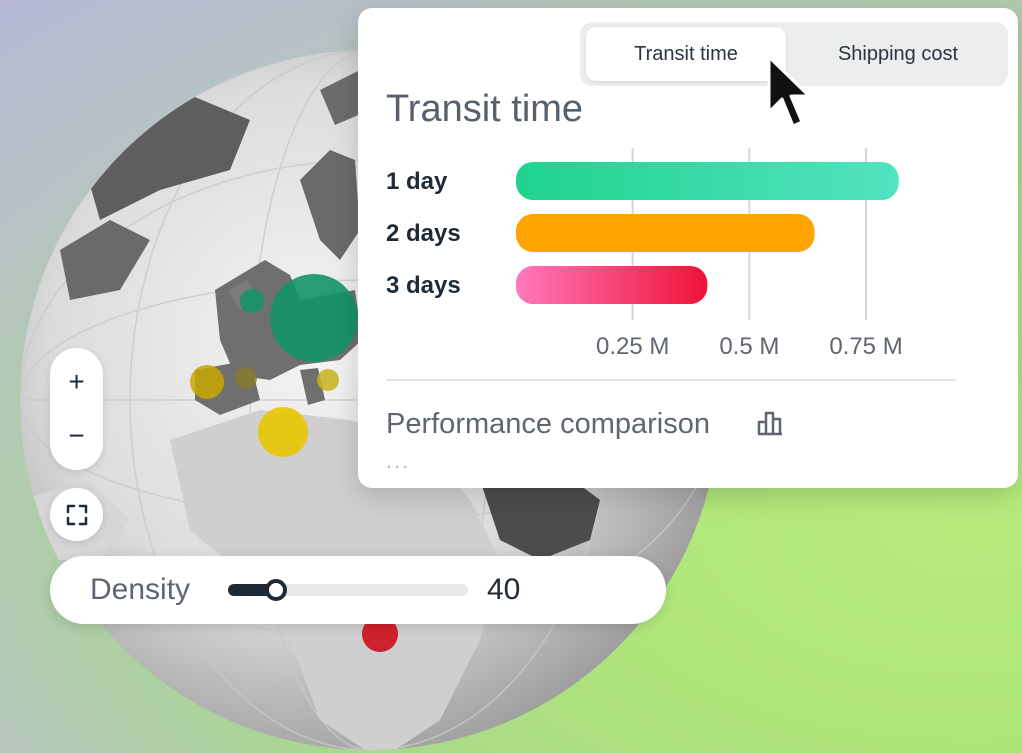 The width and height of the screenshot is (1022, 753). What do you see at coordinates (77, 382) in the screenshot?
I see `zoom-in-button: +` at bounding box center [77, 382].